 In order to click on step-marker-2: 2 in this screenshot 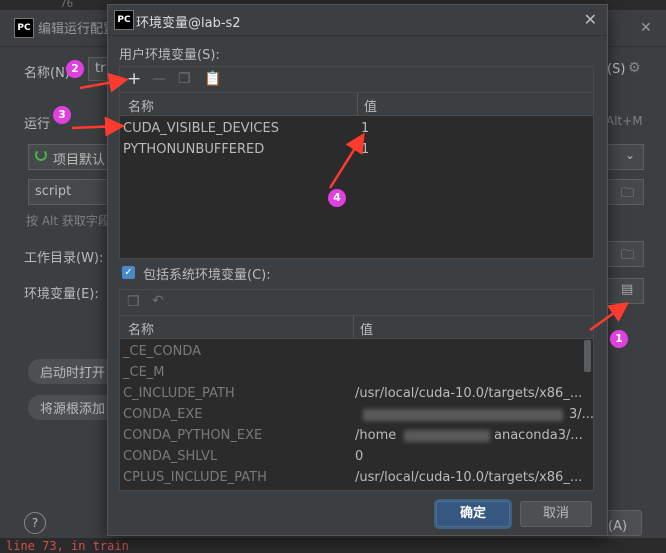, I will do `click(75, 69)`.